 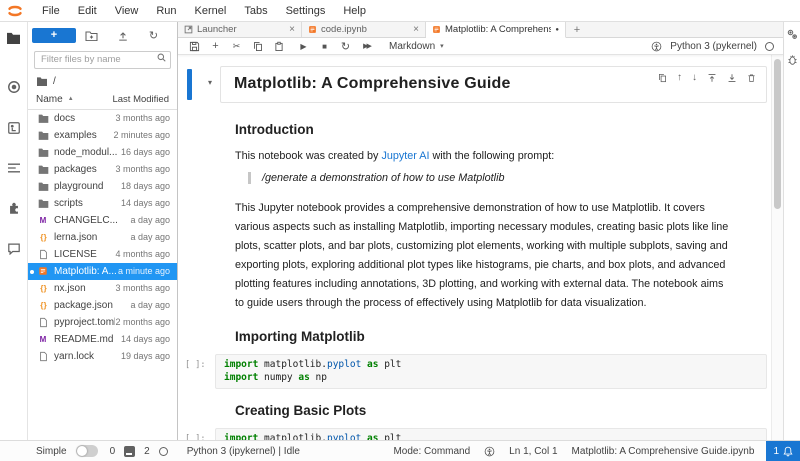 What do you see at coordinates (366, 46) in the screenshot?
I see `restart-run-all-icon: ▶▶` at bounding box center [366, 46].